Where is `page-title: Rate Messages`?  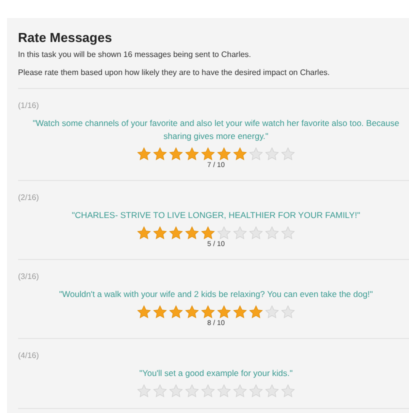
page-title: Rate Messages is located at coordinates (65, 38).